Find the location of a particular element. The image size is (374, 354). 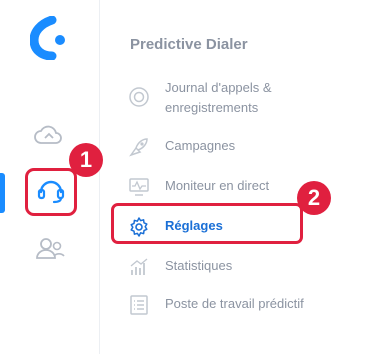

menu-item-label: Journal d'appels & enregistrements is located at coordinates (218, 97).